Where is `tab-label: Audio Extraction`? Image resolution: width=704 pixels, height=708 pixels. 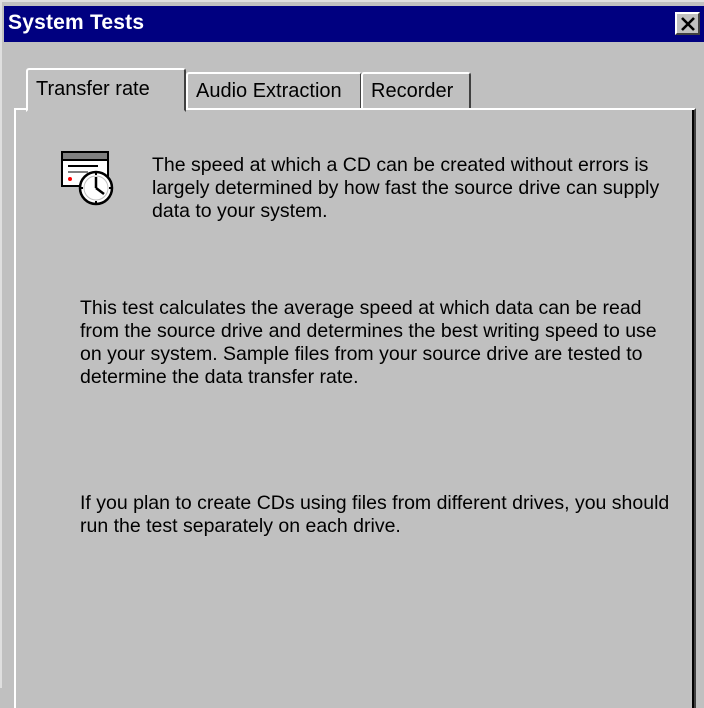
tab-label: Audio Extraction is located at coordinates (269, 91).